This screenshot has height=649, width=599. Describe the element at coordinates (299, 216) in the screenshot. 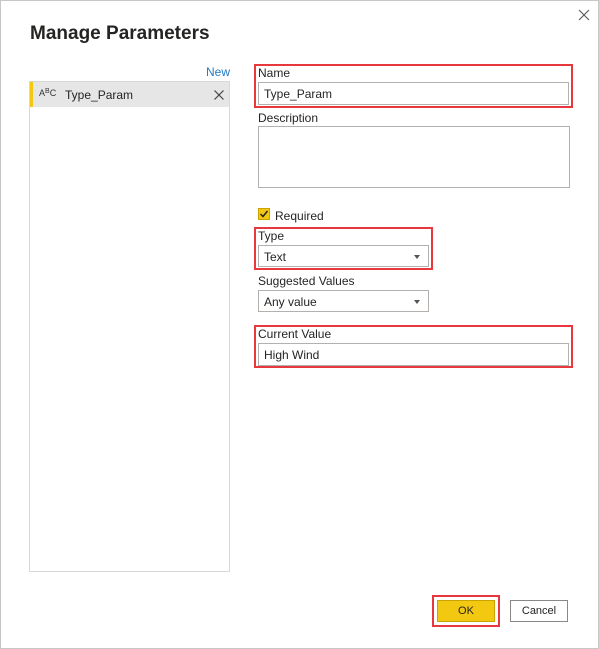

I see `required-label: Required` at that location.